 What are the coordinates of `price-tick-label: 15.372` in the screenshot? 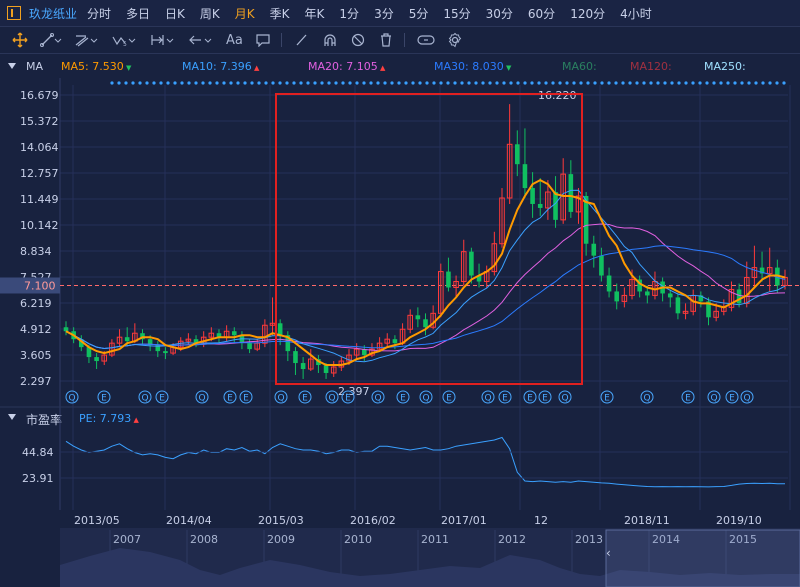 It's located at (39, 121).